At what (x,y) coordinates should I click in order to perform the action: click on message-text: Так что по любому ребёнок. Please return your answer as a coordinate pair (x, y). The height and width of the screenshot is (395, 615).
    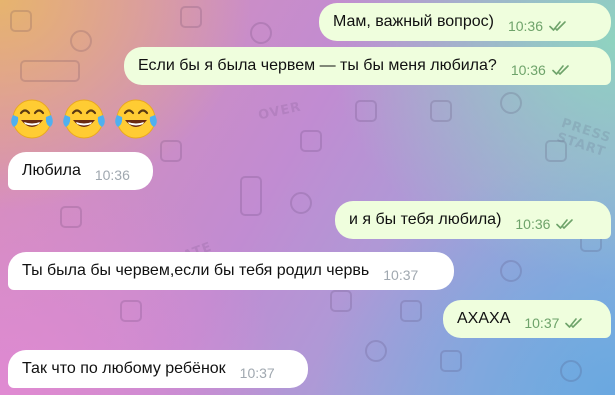
    Looking at the image, I should click on (124, 368).